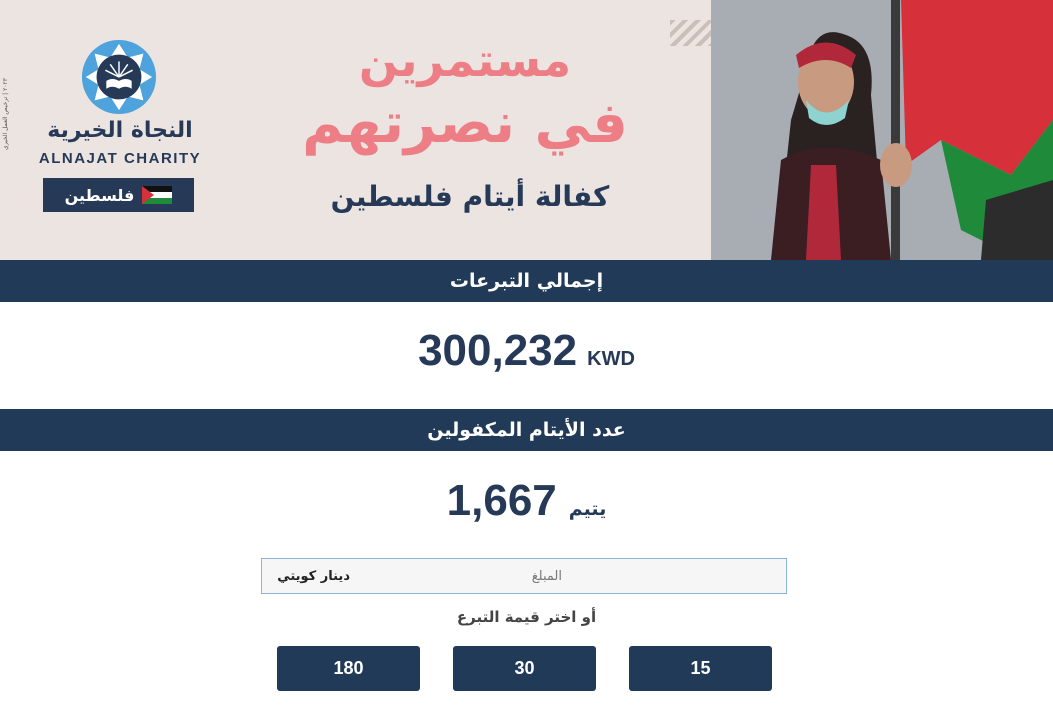 This screenshot has width=1053, height=721. Describe the element at coordinates (119, 77) in the screenshot. I see `charity-logo-icon` at that location.